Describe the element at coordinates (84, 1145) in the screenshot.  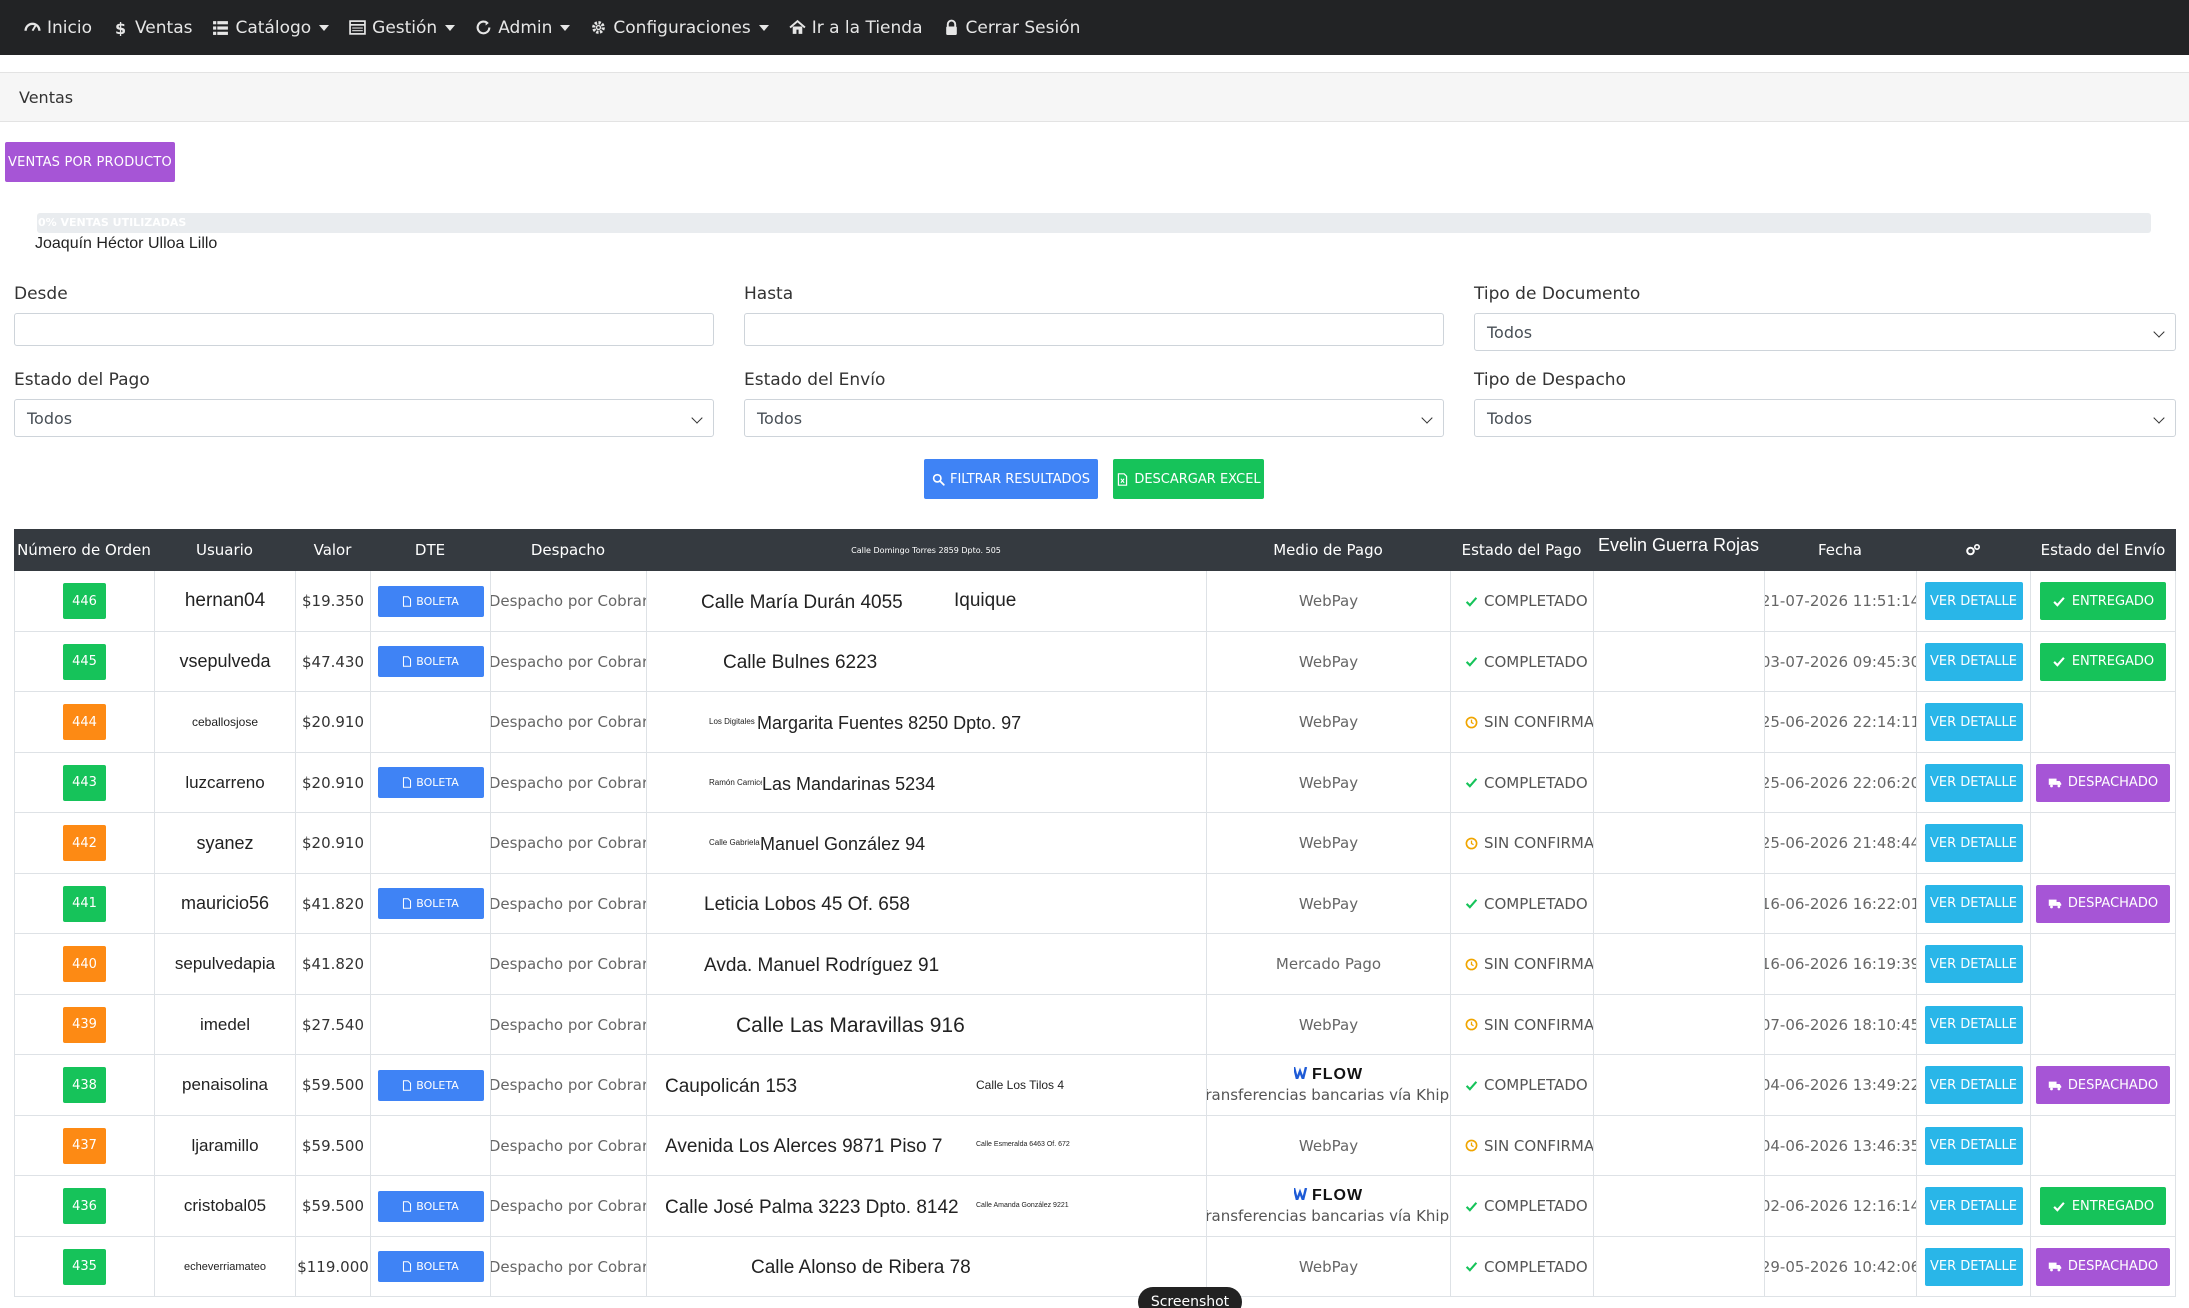
I see `order-number-badge: 437` at that location.